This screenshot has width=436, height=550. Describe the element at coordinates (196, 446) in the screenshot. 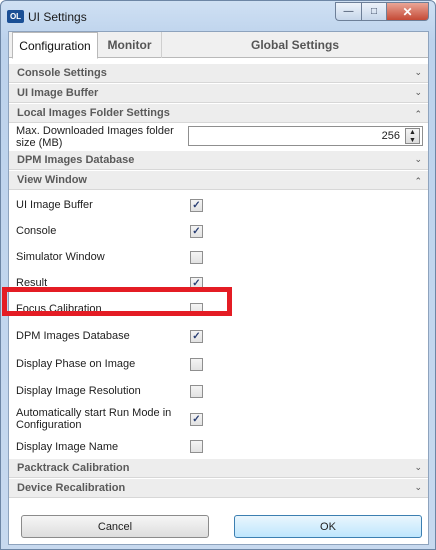

I see `display-image-name-checkbox` at that location.